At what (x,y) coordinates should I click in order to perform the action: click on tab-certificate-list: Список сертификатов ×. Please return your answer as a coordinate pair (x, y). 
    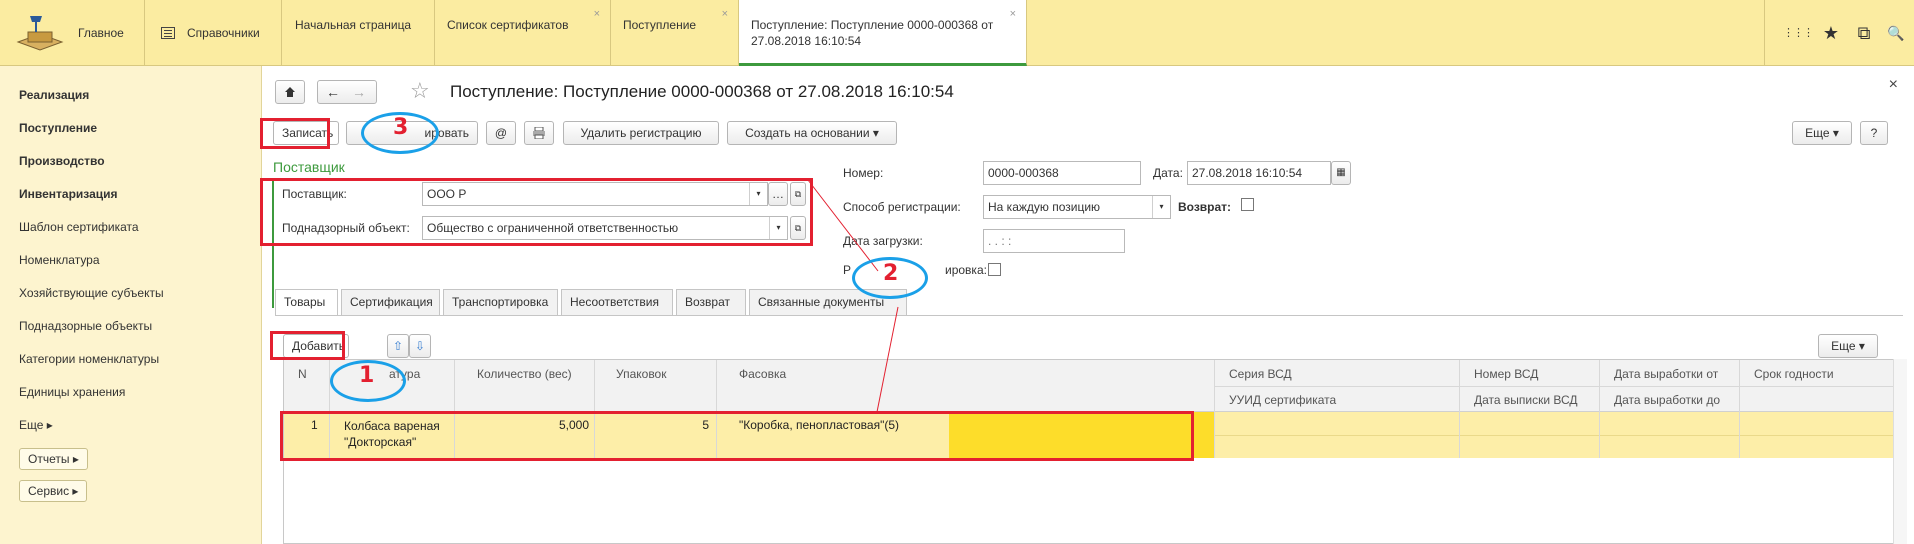
    Looking at the image, I should click on (523, 33).